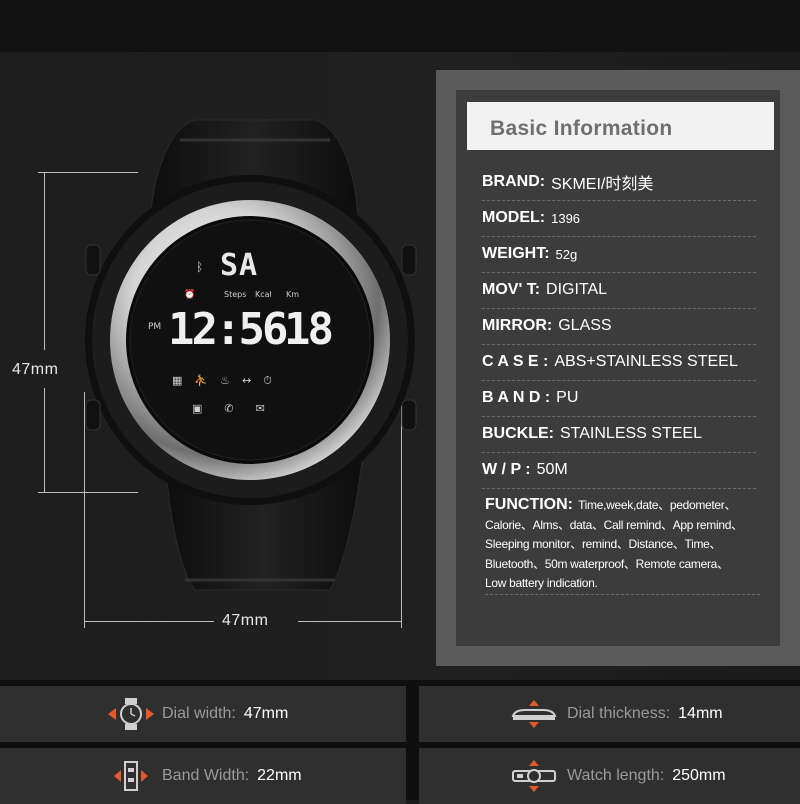  I want to click on spec-key: B A N D :, so click(516, 397).